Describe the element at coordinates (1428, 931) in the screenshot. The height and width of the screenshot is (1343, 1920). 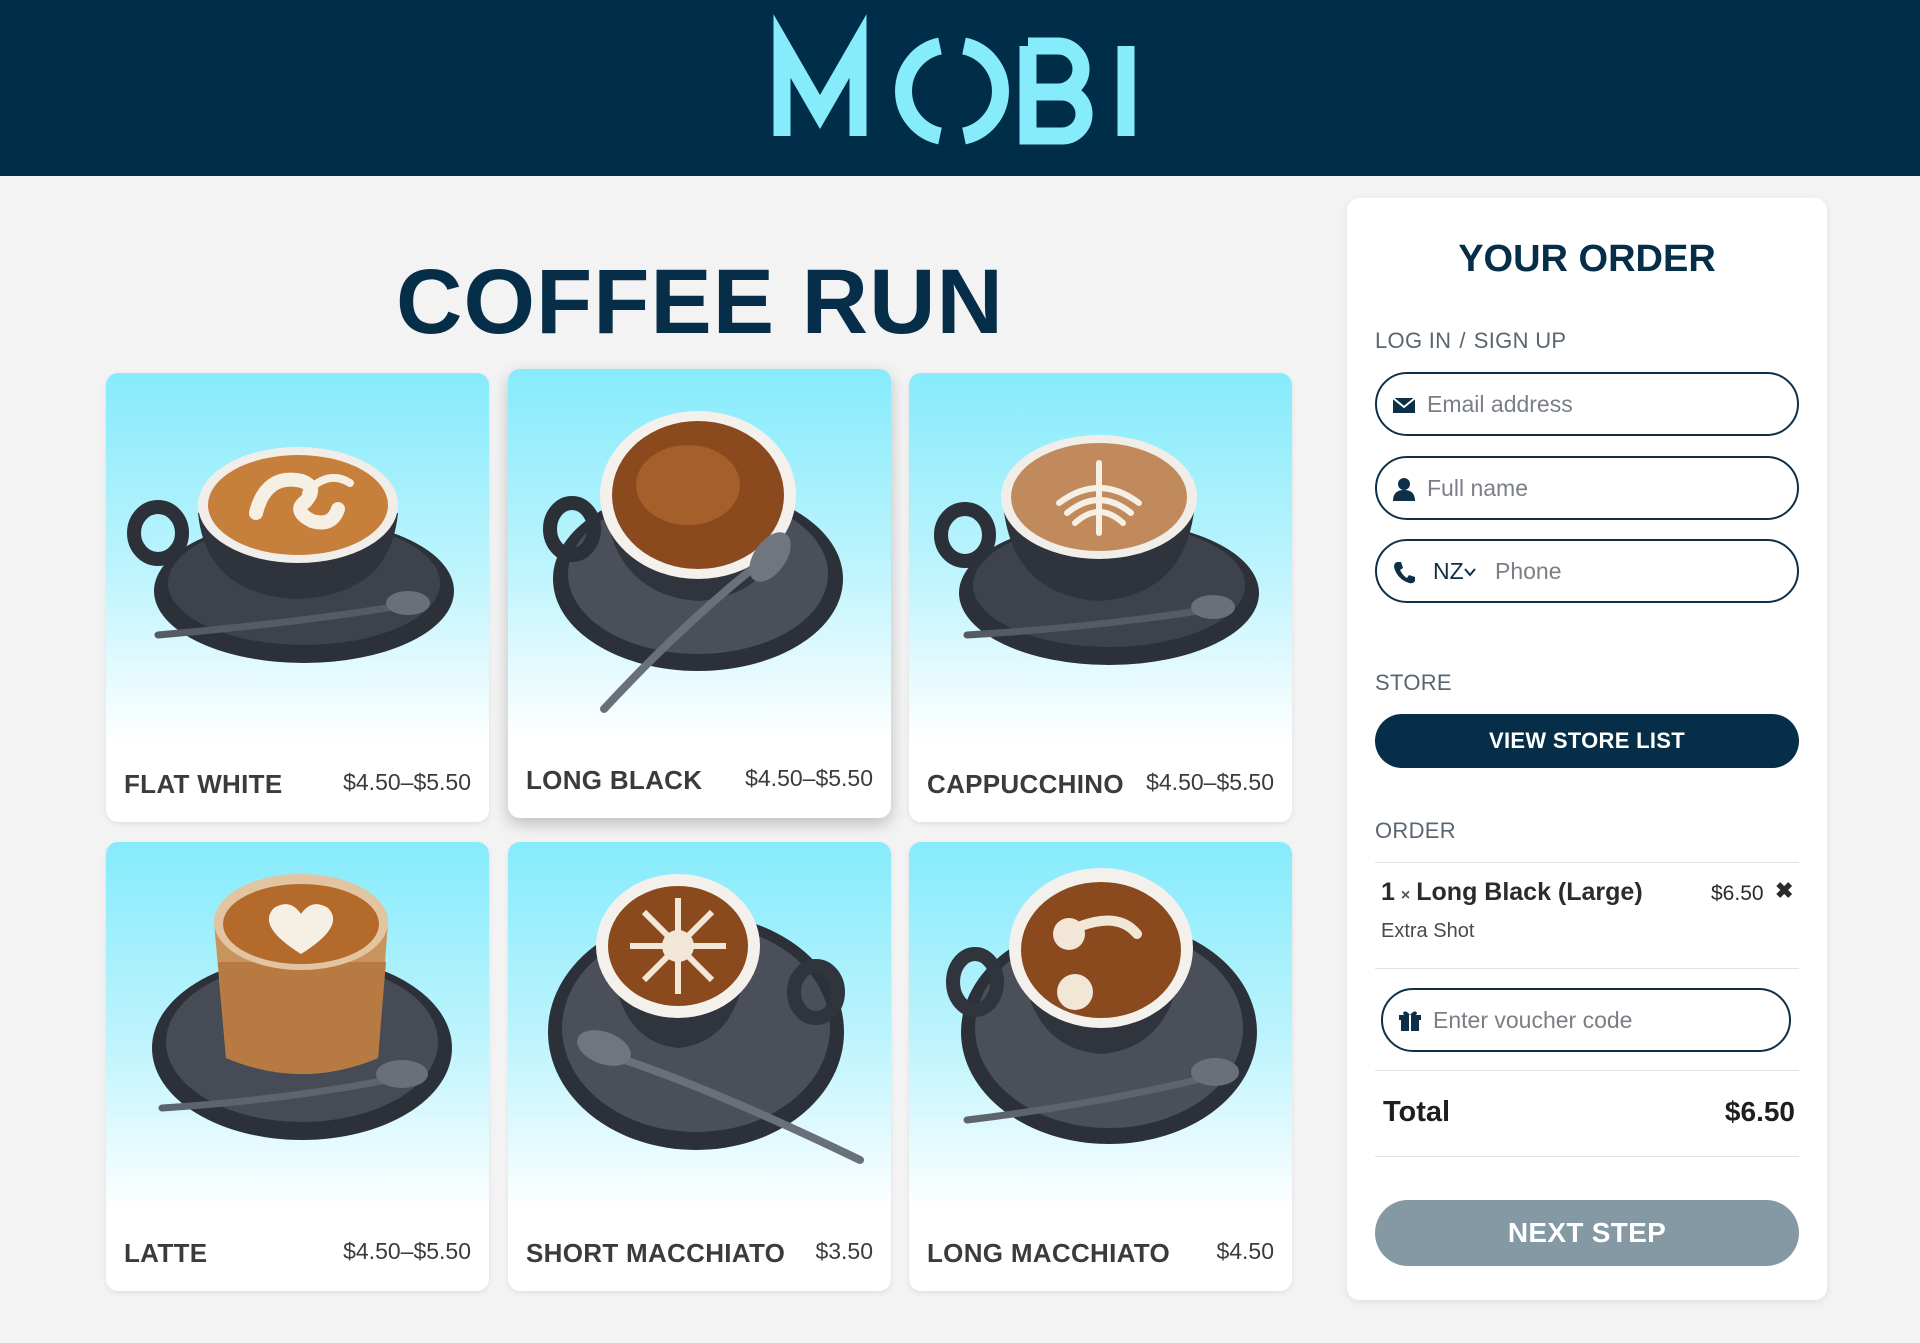
I see `item-option: Extra Shot` at that location.